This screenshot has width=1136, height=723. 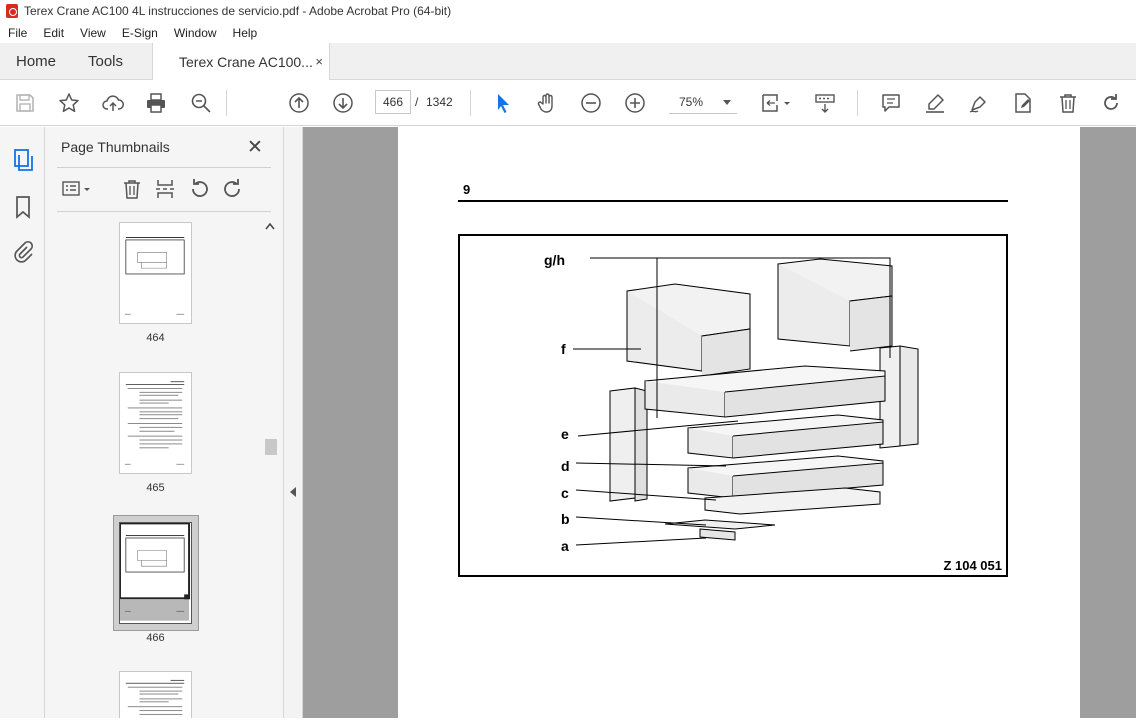 I want to click on zoom-in-icon, so click(x=635, y=103).